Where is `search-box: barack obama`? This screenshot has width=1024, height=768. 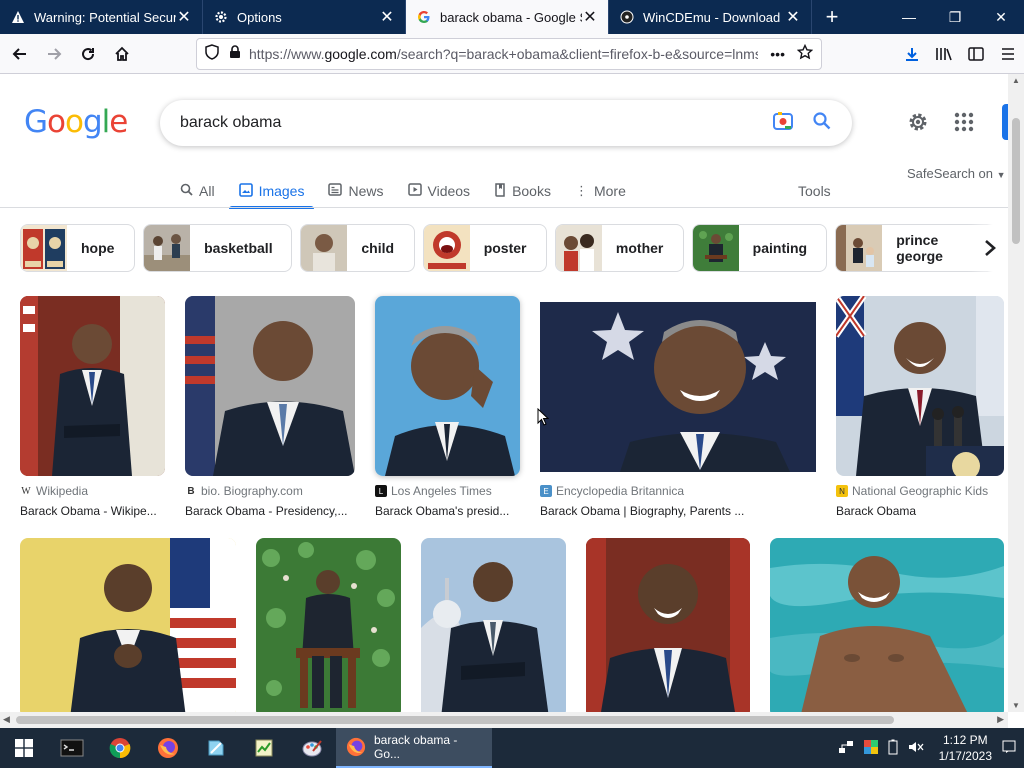
search-box: barack obama is located at coordinates (506, 123).